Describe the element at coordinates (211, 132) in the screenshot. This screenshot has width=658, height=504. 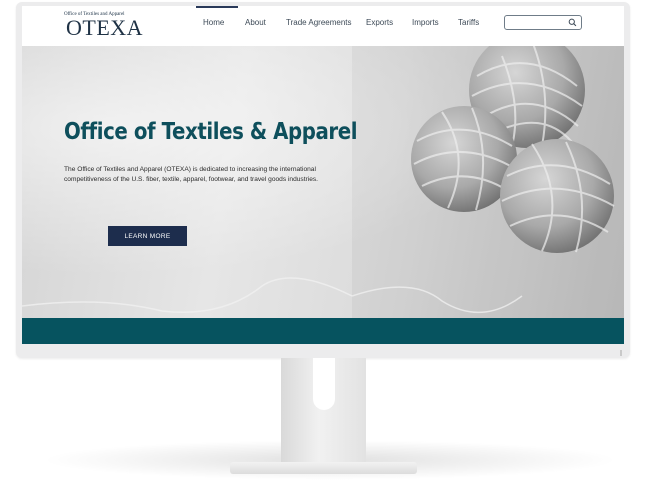
I see `hero-title: Office of Textiles & Apparel` at that location.